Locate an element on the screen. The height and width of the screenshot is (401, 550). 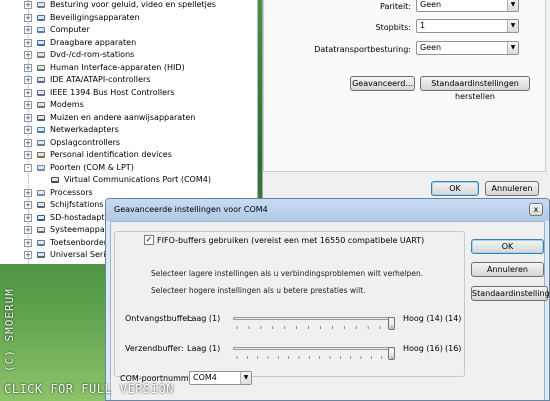
com-port-select: COM4 ▼ is located at coordinates (220, 378).